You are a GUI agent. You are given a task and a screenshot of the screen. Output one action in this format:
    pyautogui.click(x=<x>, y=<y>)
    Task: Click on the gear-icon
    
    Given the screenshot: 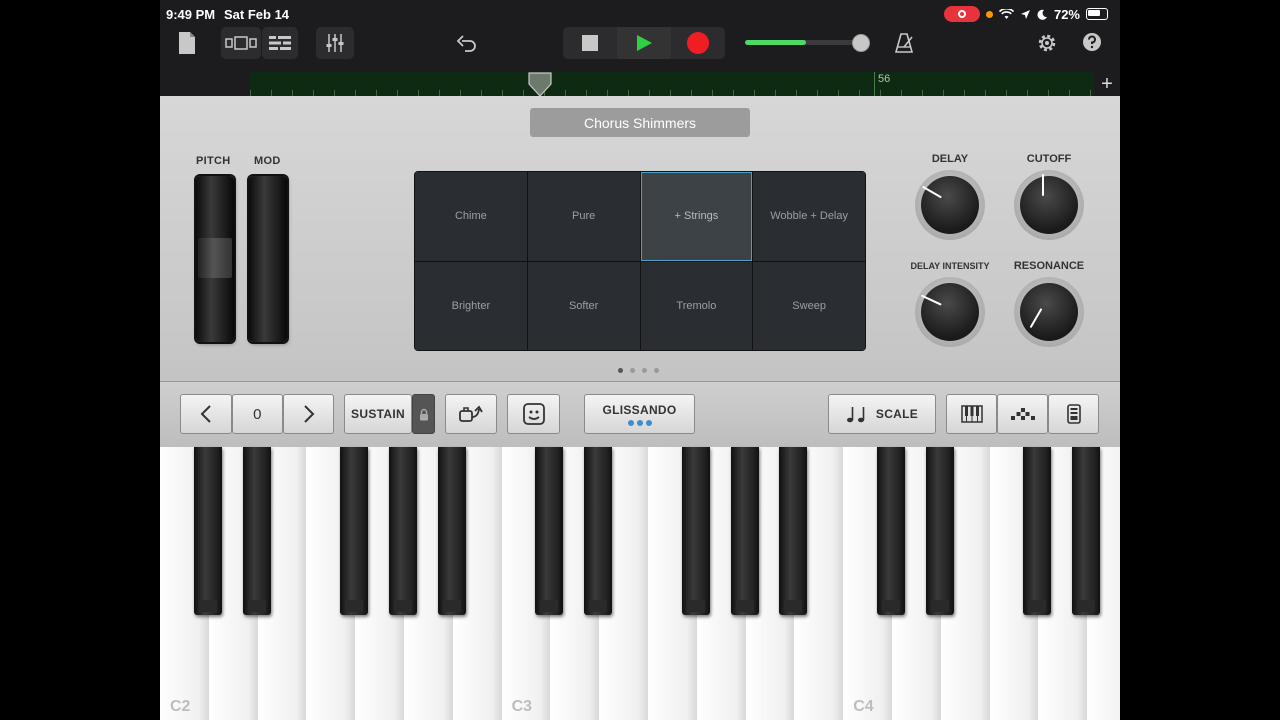 What is the action you would take?
    pyautogui.click(x=1047, y=43)
    